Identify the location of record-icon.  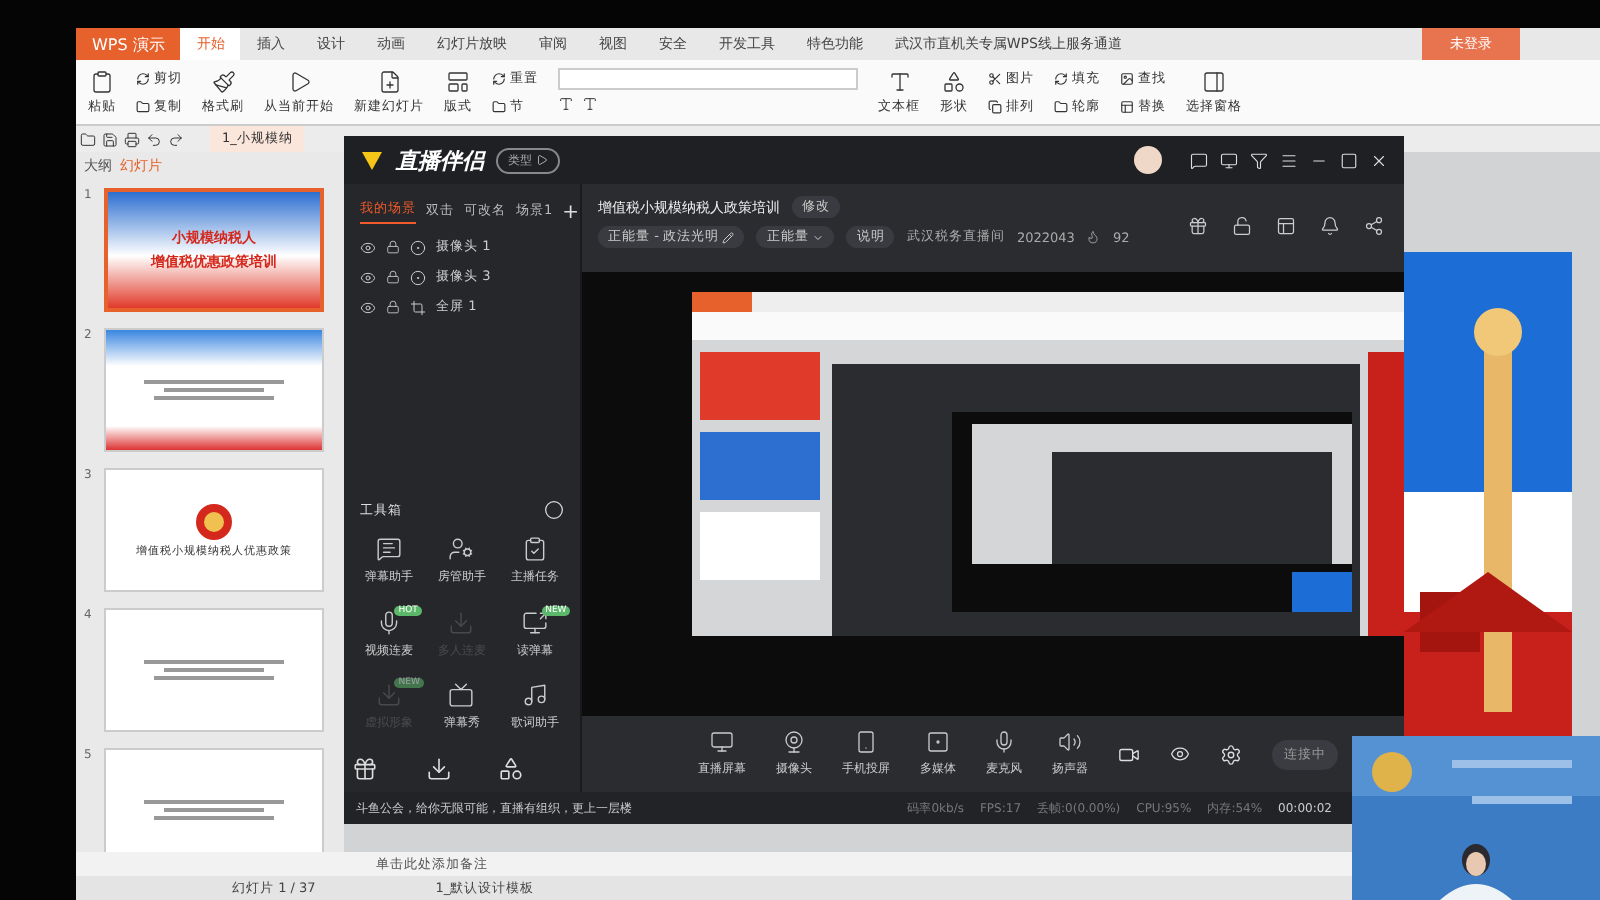
(1129, 754).